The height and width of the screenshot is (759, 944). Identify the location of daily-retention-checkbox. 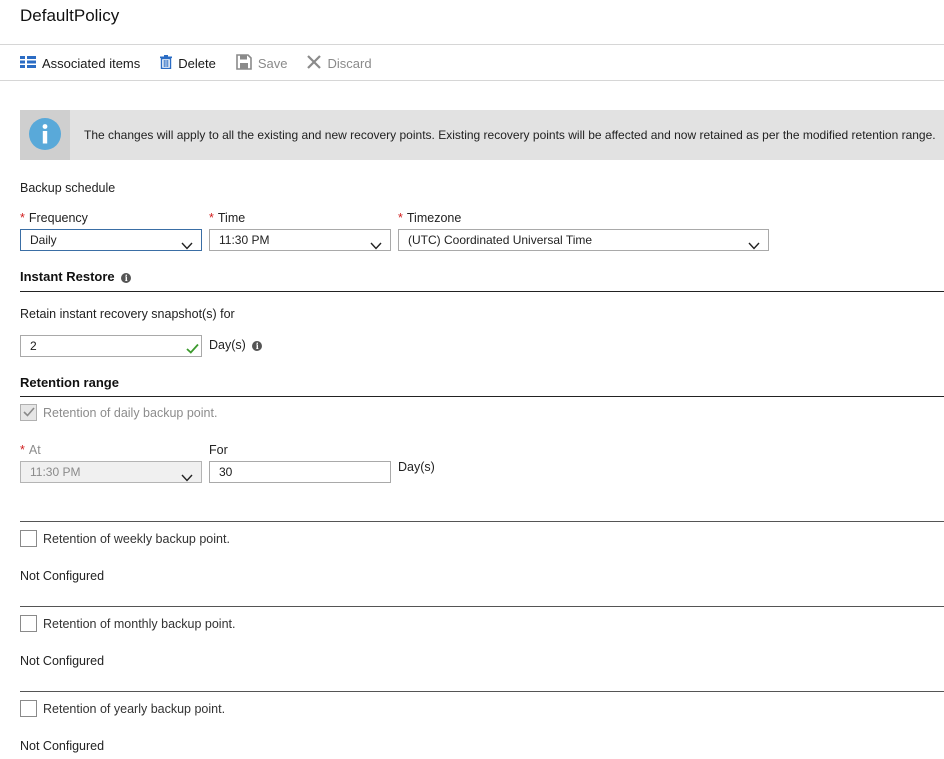
(28, 412).